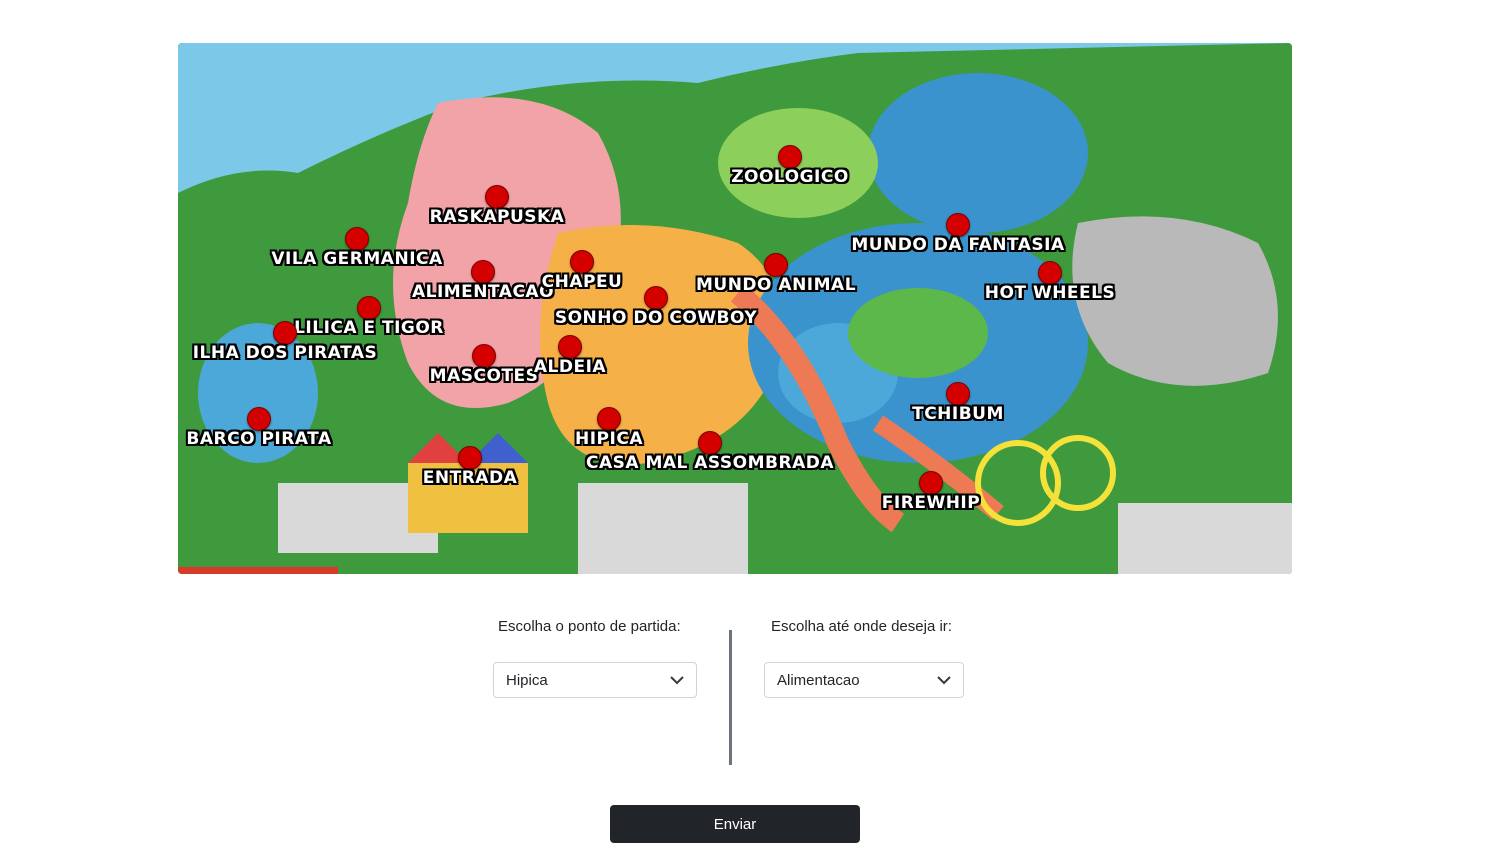  What do you see at coordinates (484, 376) in the screenshot?
I see `map-label-mascotes: Mascotes` at bounding box center [484, 376].